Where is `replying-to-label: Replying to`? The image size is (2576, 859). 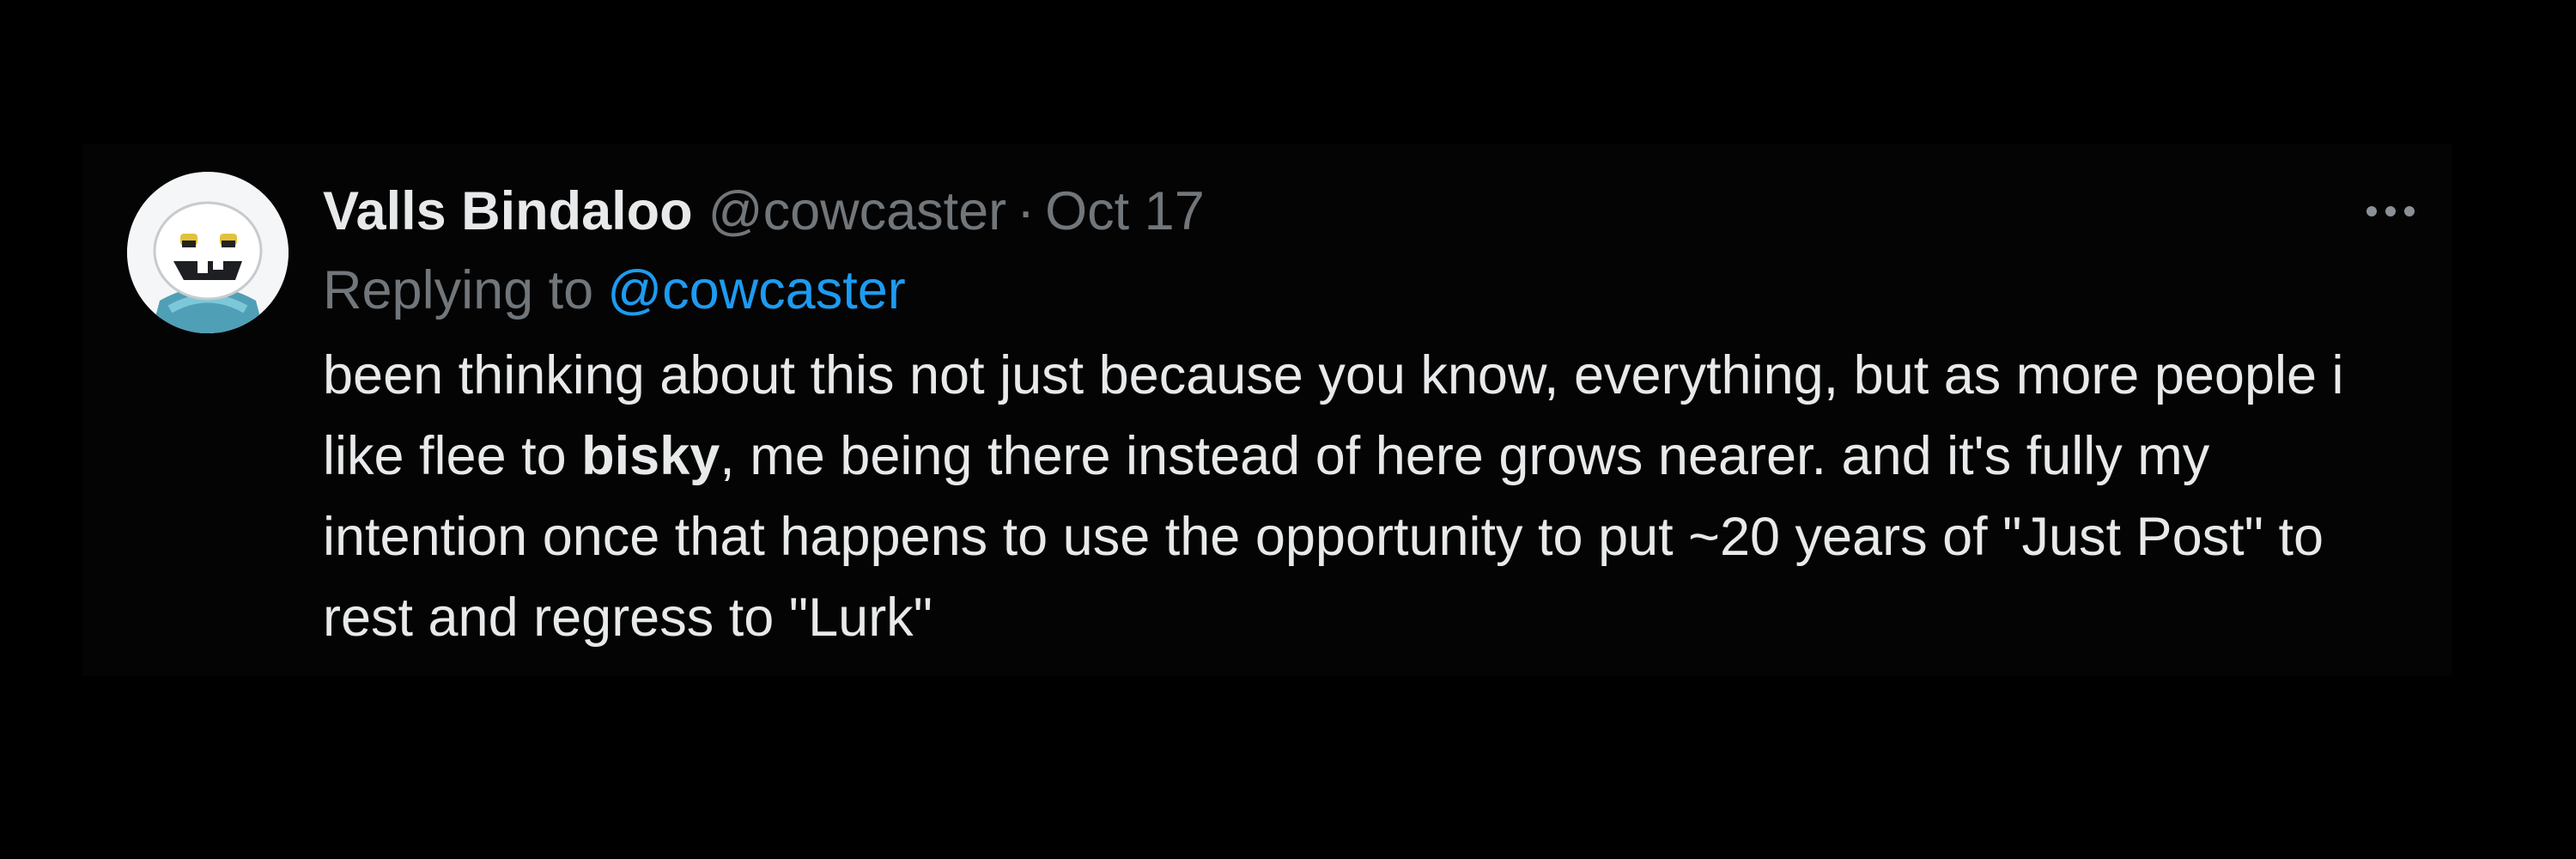
replying-to-label: Replying to is located at coordinates (459, 290).